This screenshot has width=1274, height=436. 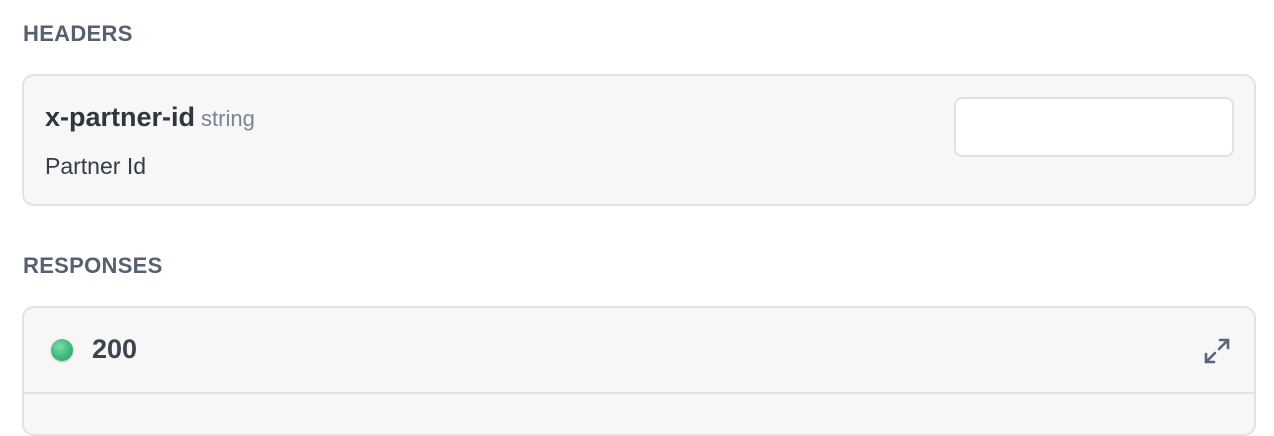 I want to click on status-dot-icon, so click(x=62, y=350).